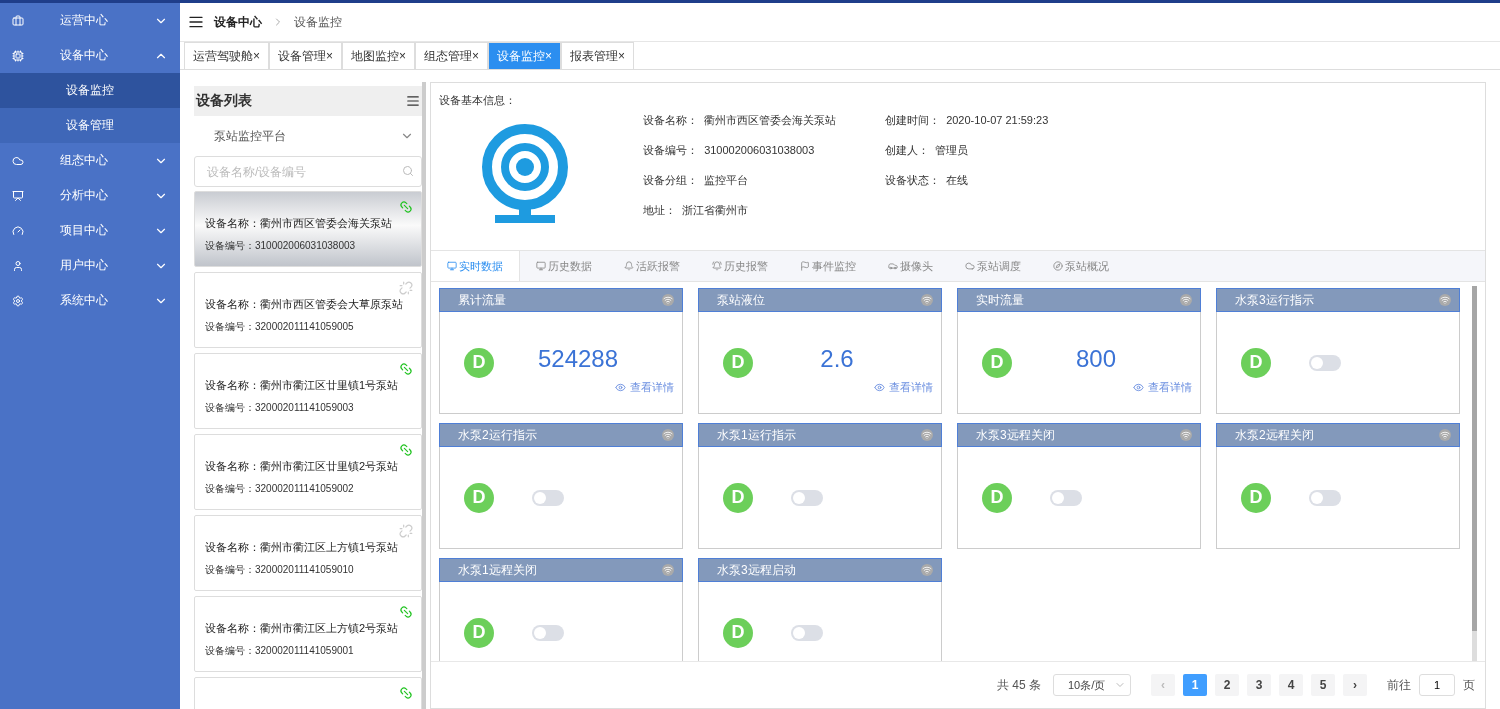 Image resolution: width=1500 pixels, height=709 pixels. Describe the element at coordinates (1058, 266) in the screenshot. I see `compass-icon` at that location.